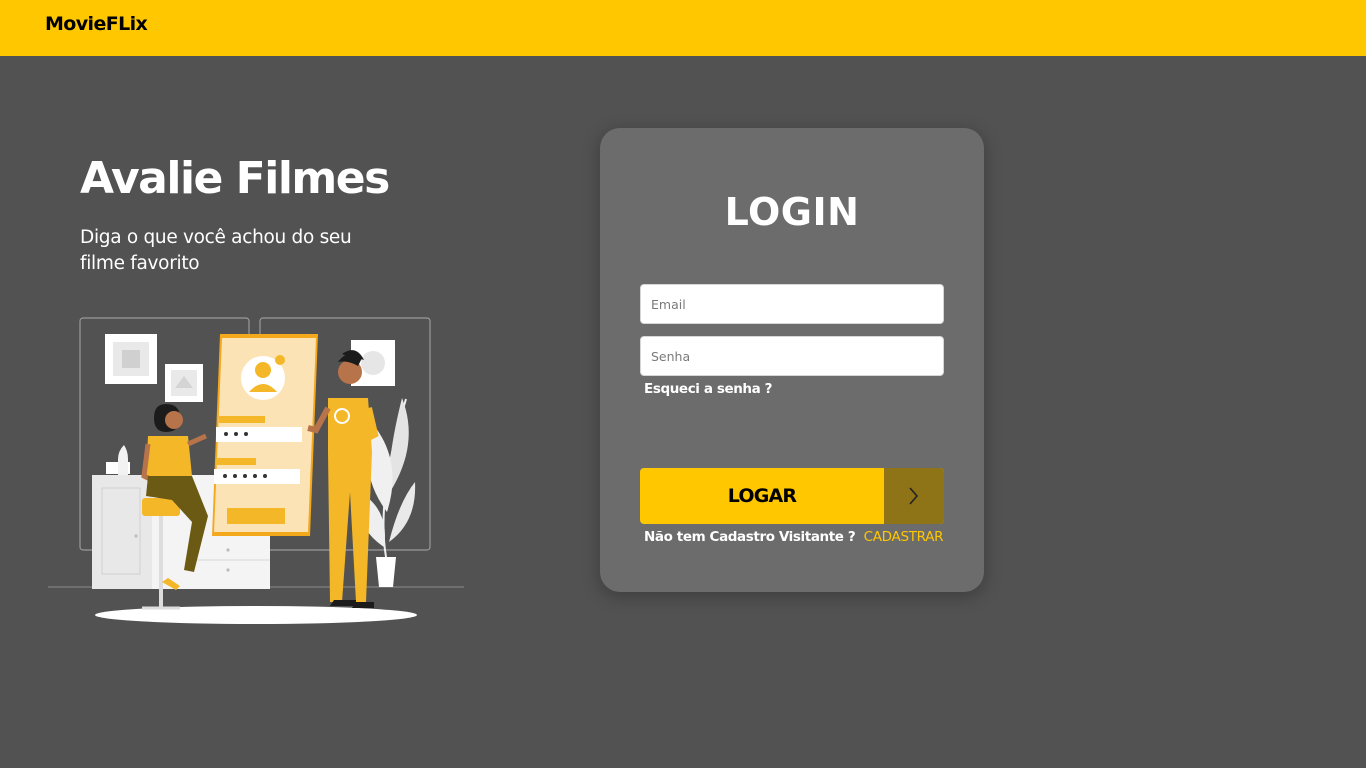  What do you see at coordinates (708, 389) in the screenshot?
I see `forgot-password-link: Esqueci a senha ?` at bounding box center [708, 389].